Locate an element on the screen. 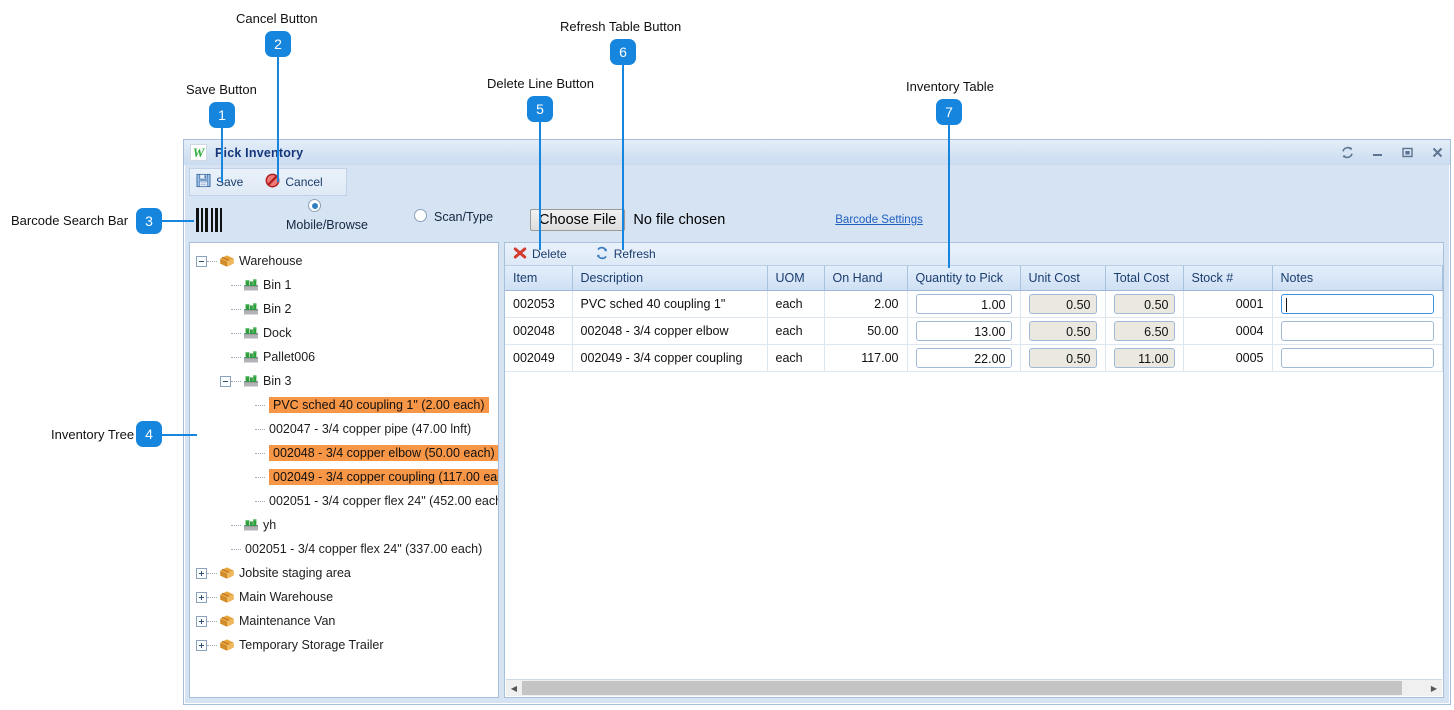 This screenshot has width=1454, height=710. total-cost-field: 11.00 is located at coordinates (1144, 358).